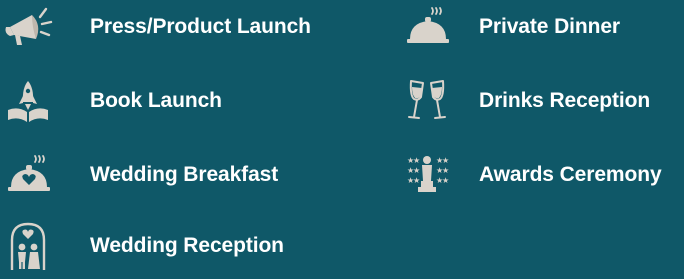 The height and width of the screenshot is (279, 684). I want to click on heart-cloche-icon, so click(28, 175).